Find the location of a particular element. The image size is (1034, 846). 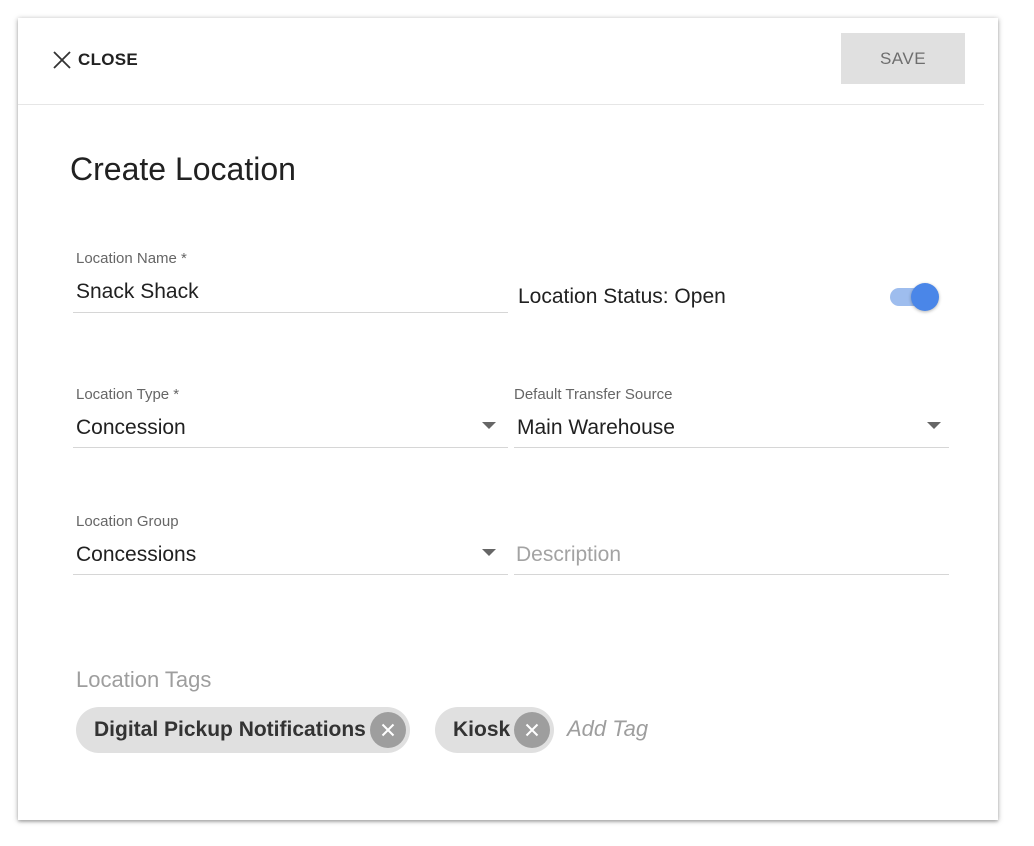

tag-chip: Digital Pickup Notifications is located at coordinates (243, 730).